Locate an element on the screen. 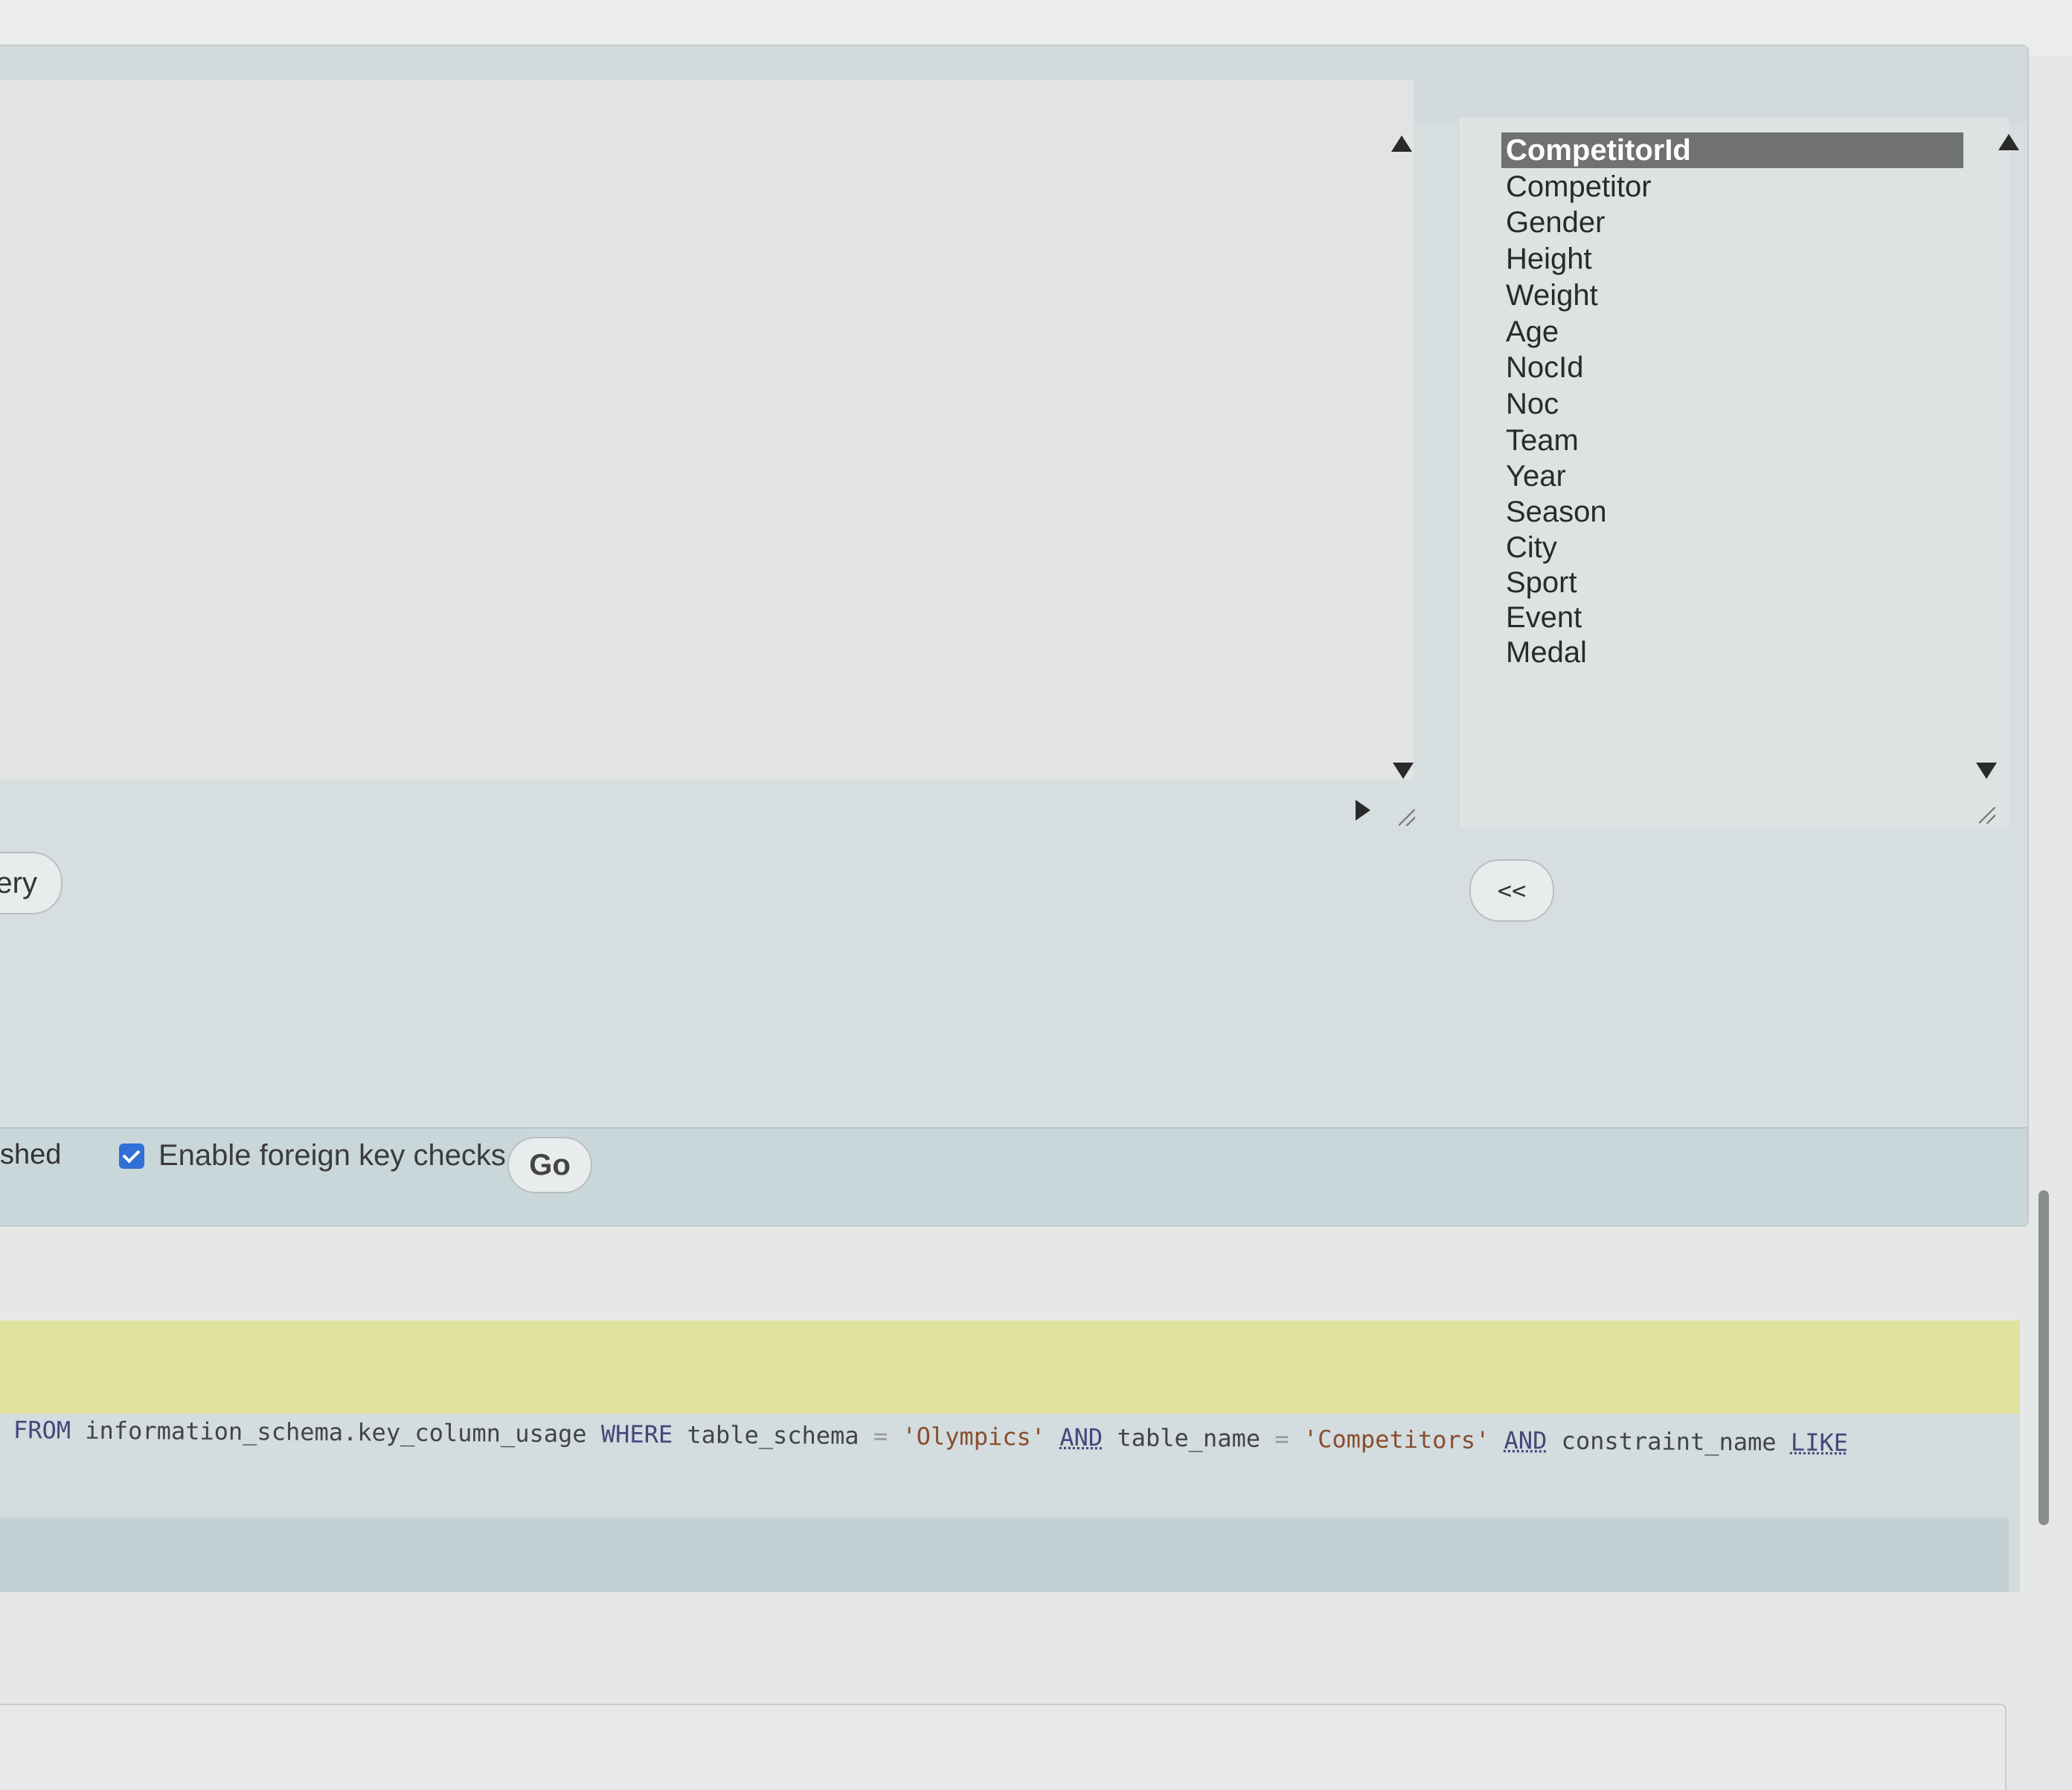  query-button: ery is located at coordinates (31, 883).